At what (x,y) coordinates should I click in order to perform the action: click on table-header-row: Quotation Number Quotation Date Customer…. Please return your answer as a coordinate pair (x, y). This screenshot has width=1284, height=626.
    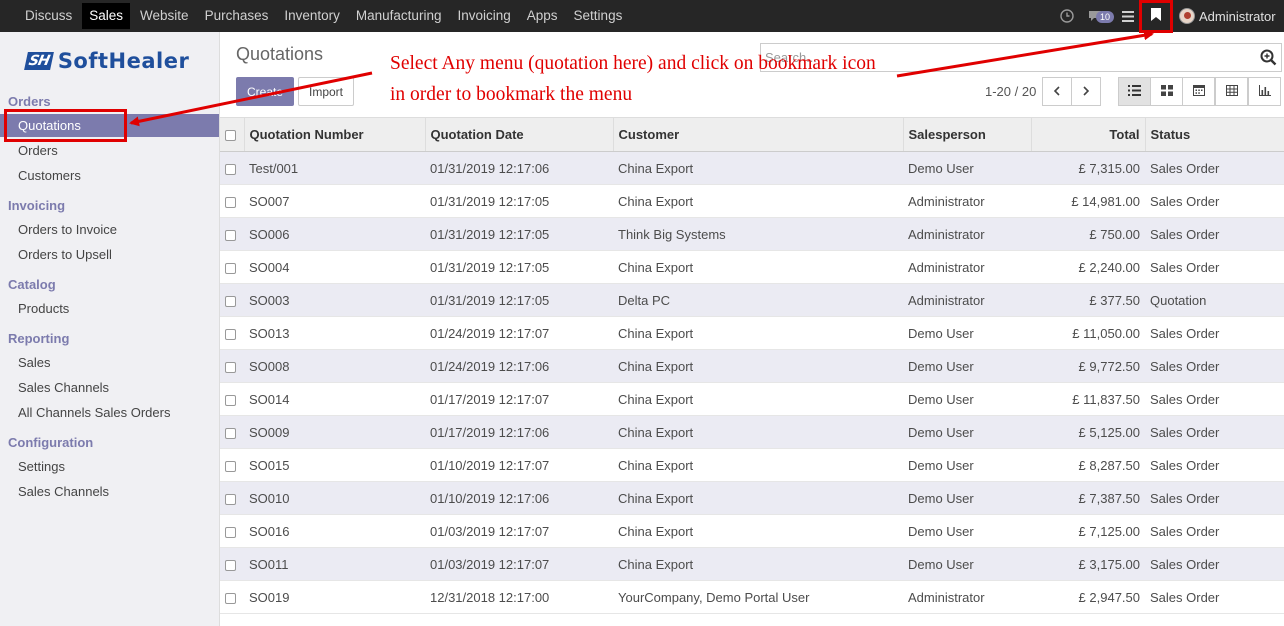
    Looking at the image, I should click on (752, 134).